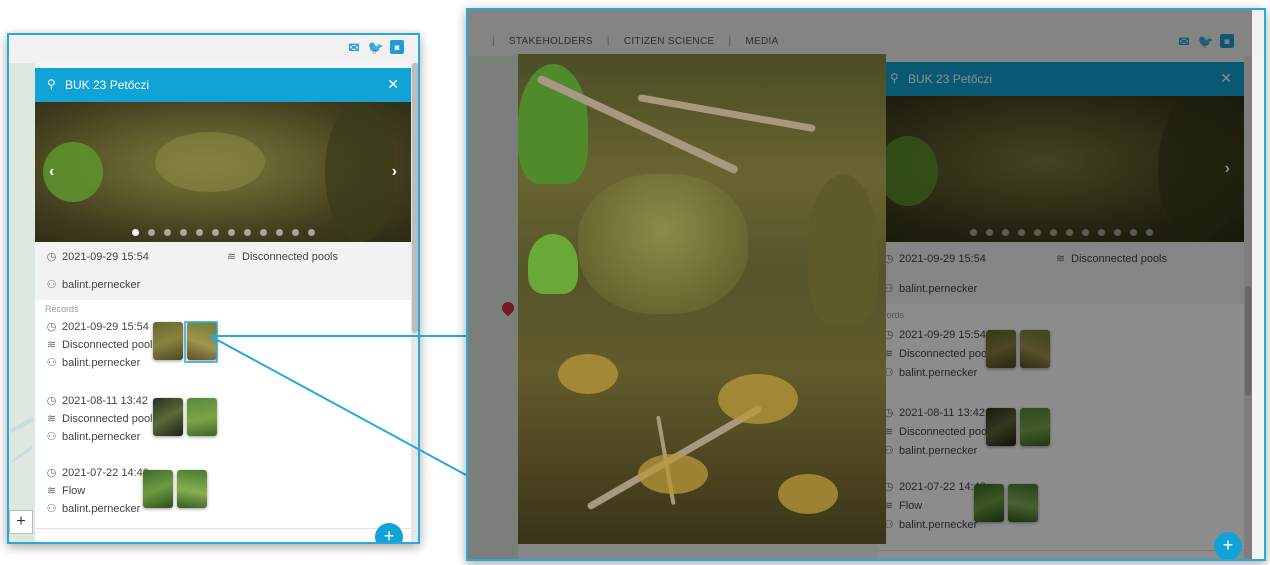 This screenshot has height=565, width=1270. What do you see at coordinates (338, 405) in the screenshot?
I see `callout-line` at bounding box center [338, 405].